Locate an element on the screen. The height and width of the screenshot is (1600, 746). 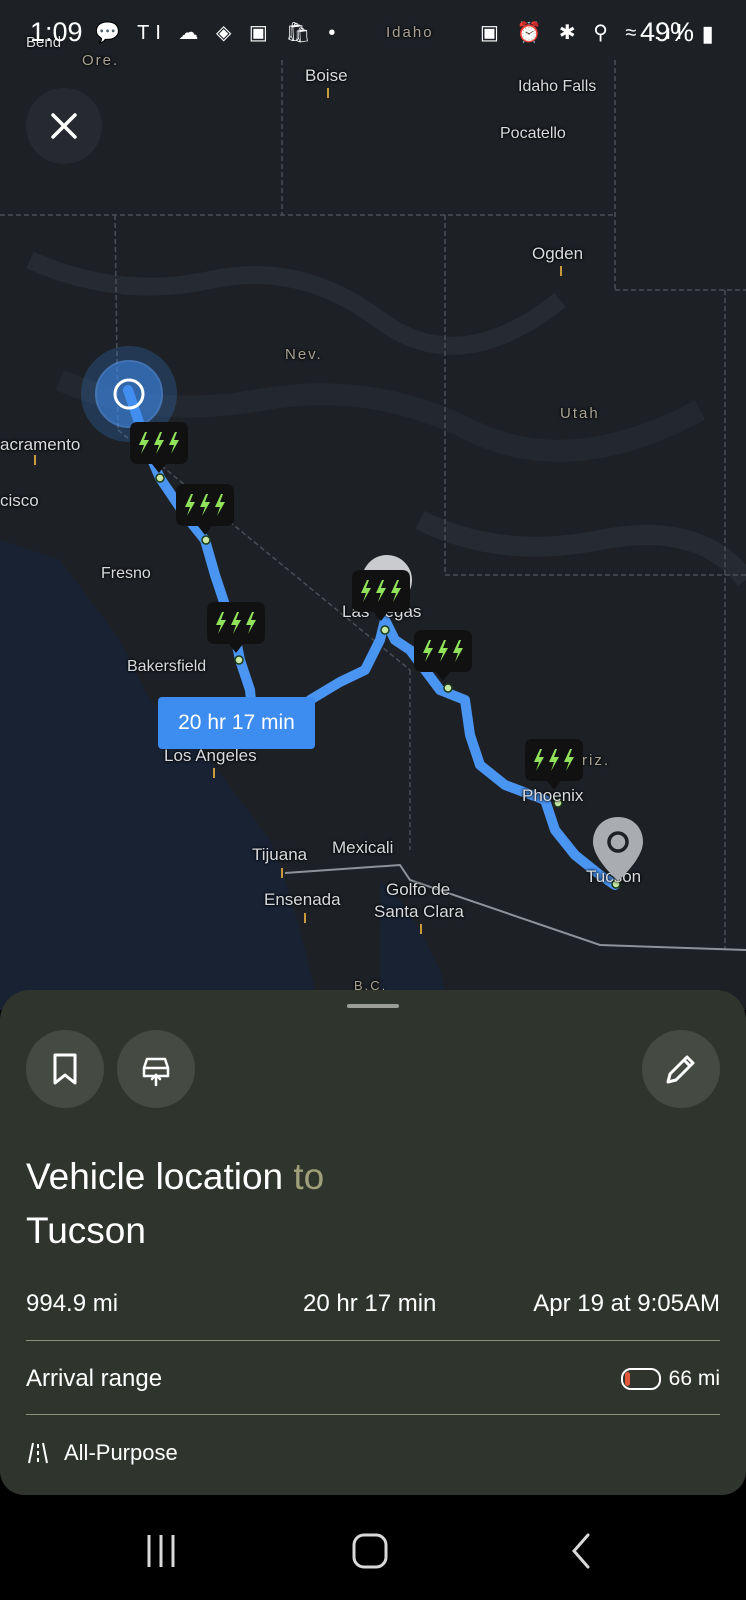
map-label-utah: Utah is located at coordinates (580, 413).